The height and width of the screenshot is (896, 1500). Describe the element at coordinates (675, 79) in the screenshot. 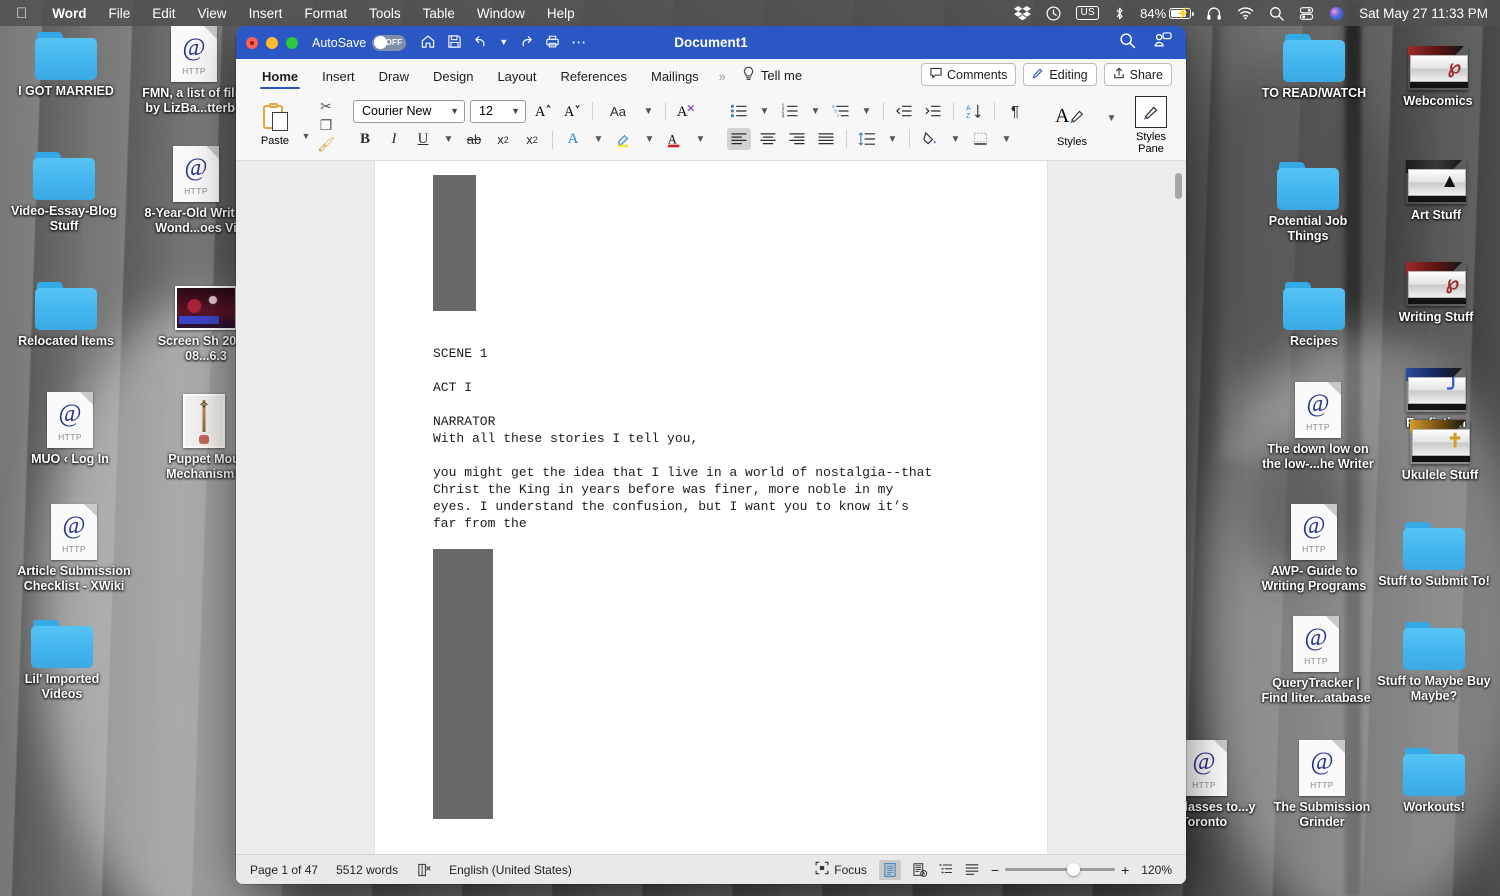

I see `tab-mailings: Mailings` at that location.